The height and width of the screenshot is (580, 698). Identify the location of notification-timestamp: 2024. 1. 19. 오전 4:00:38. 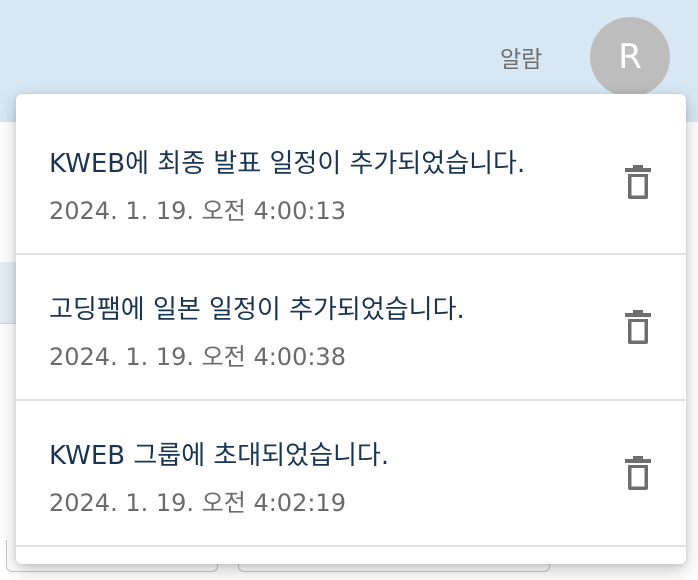
(197, 357).